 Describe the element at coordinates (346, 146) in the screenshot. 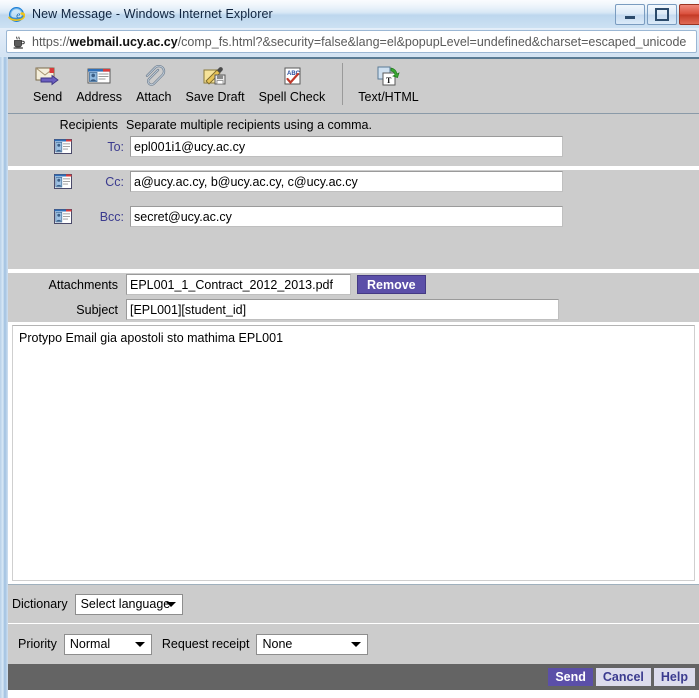

I see `to-input: epl001i1@ucy.ac.cy` at that location.